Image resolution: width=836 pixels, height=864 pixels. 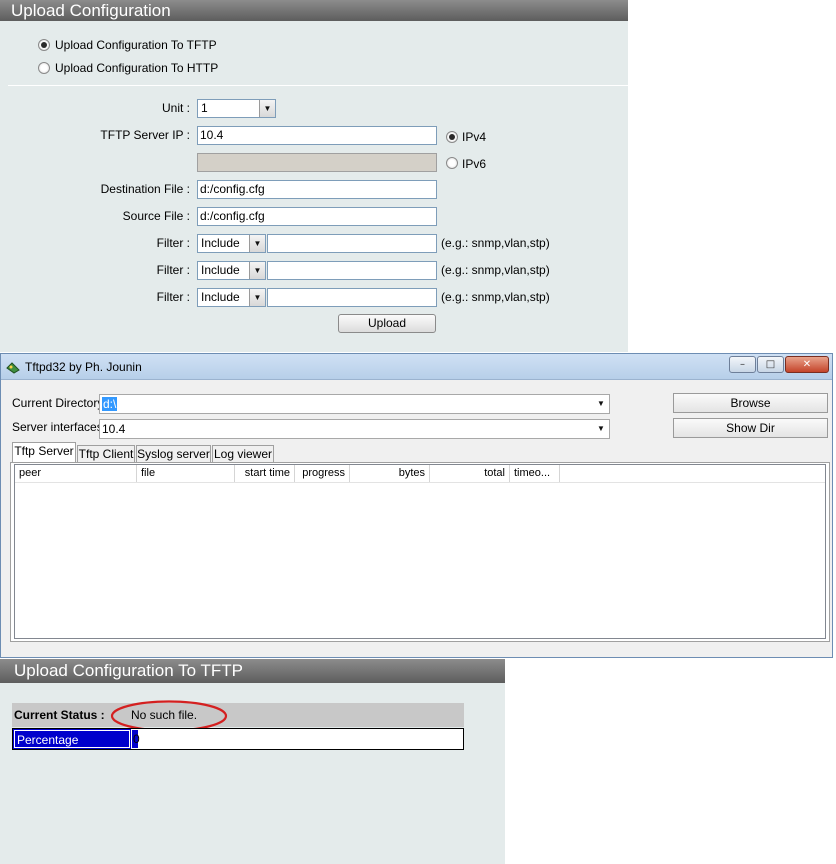 I want to click on unit-value: 1, so click(x=204, y=108).